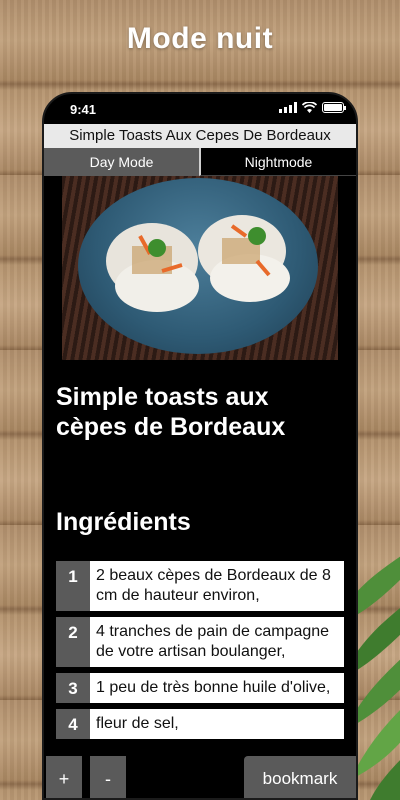  Describe the element at coordinates (73, 724) in the screenshot. I see `ingredient-number: 4` at that location.